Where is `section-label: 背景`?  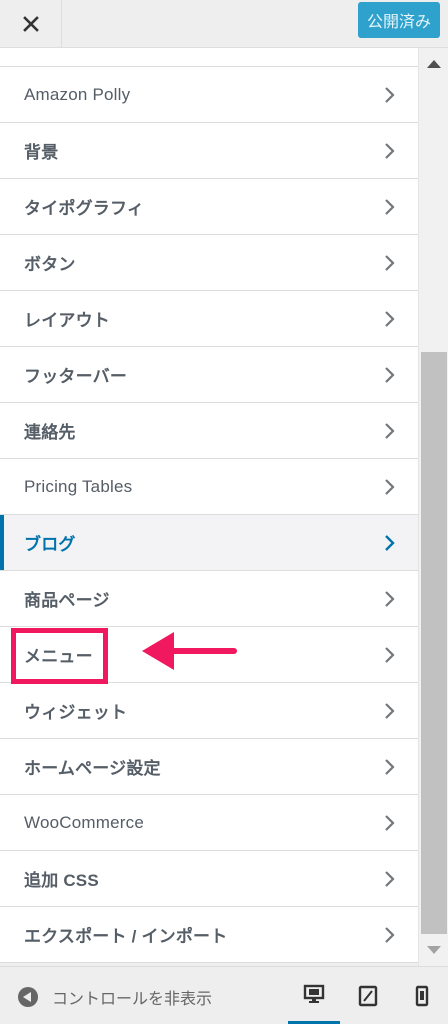
section-label: 背景 is located at coordinates (41, 152).